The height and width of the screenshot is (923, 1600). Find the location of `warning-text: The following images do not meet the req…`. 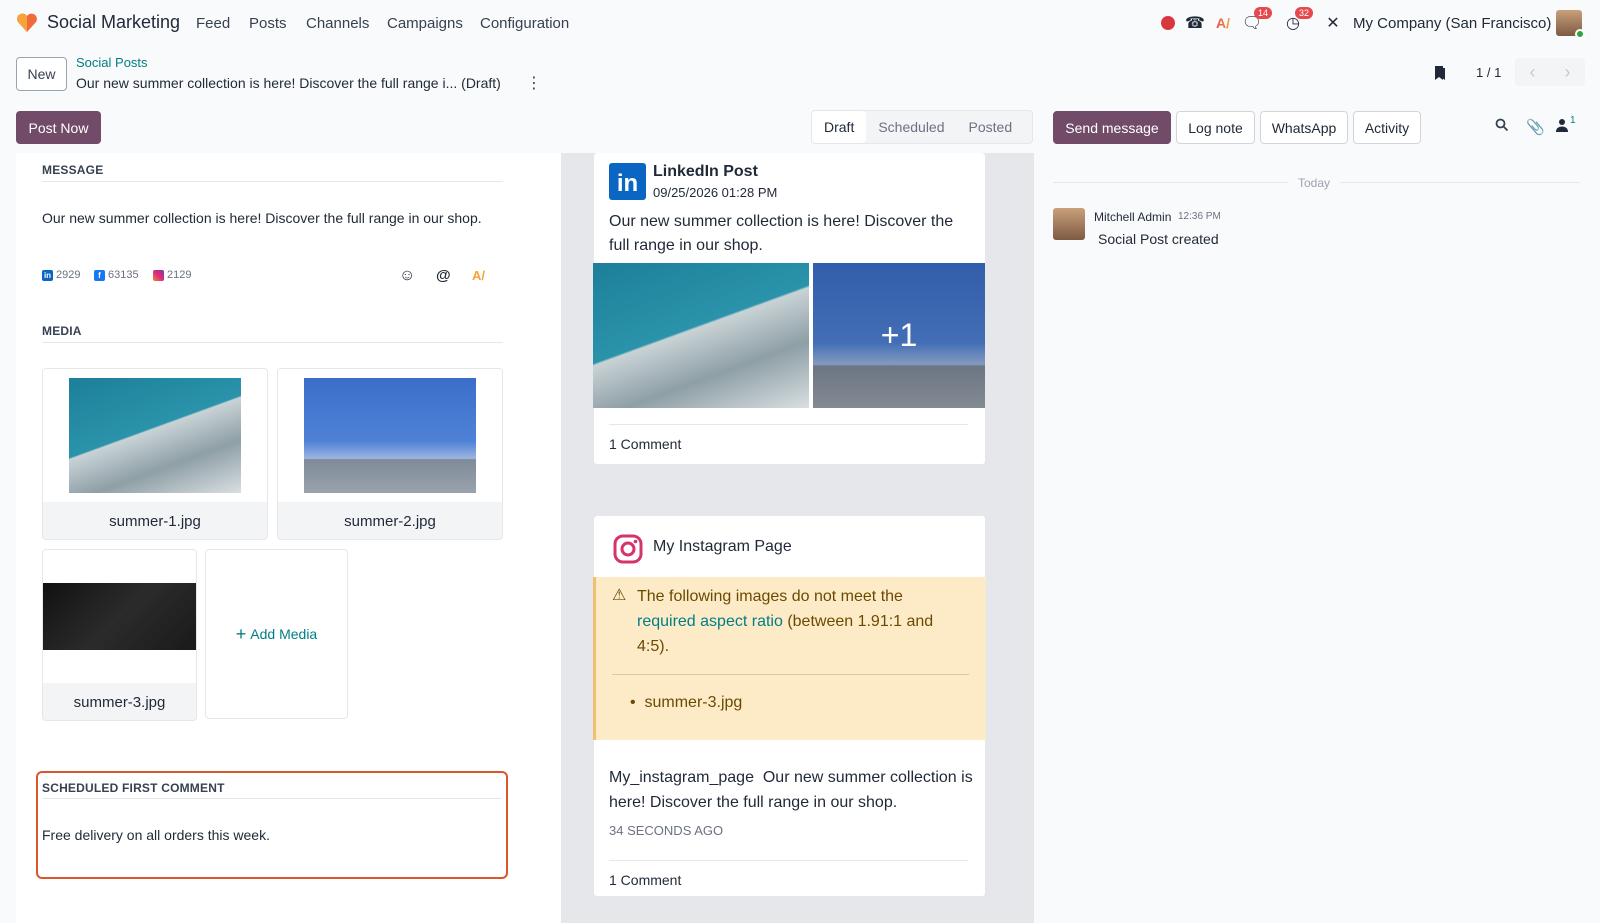

warning-text: The following images do not meet the req… is located at coordinates (785, 621).